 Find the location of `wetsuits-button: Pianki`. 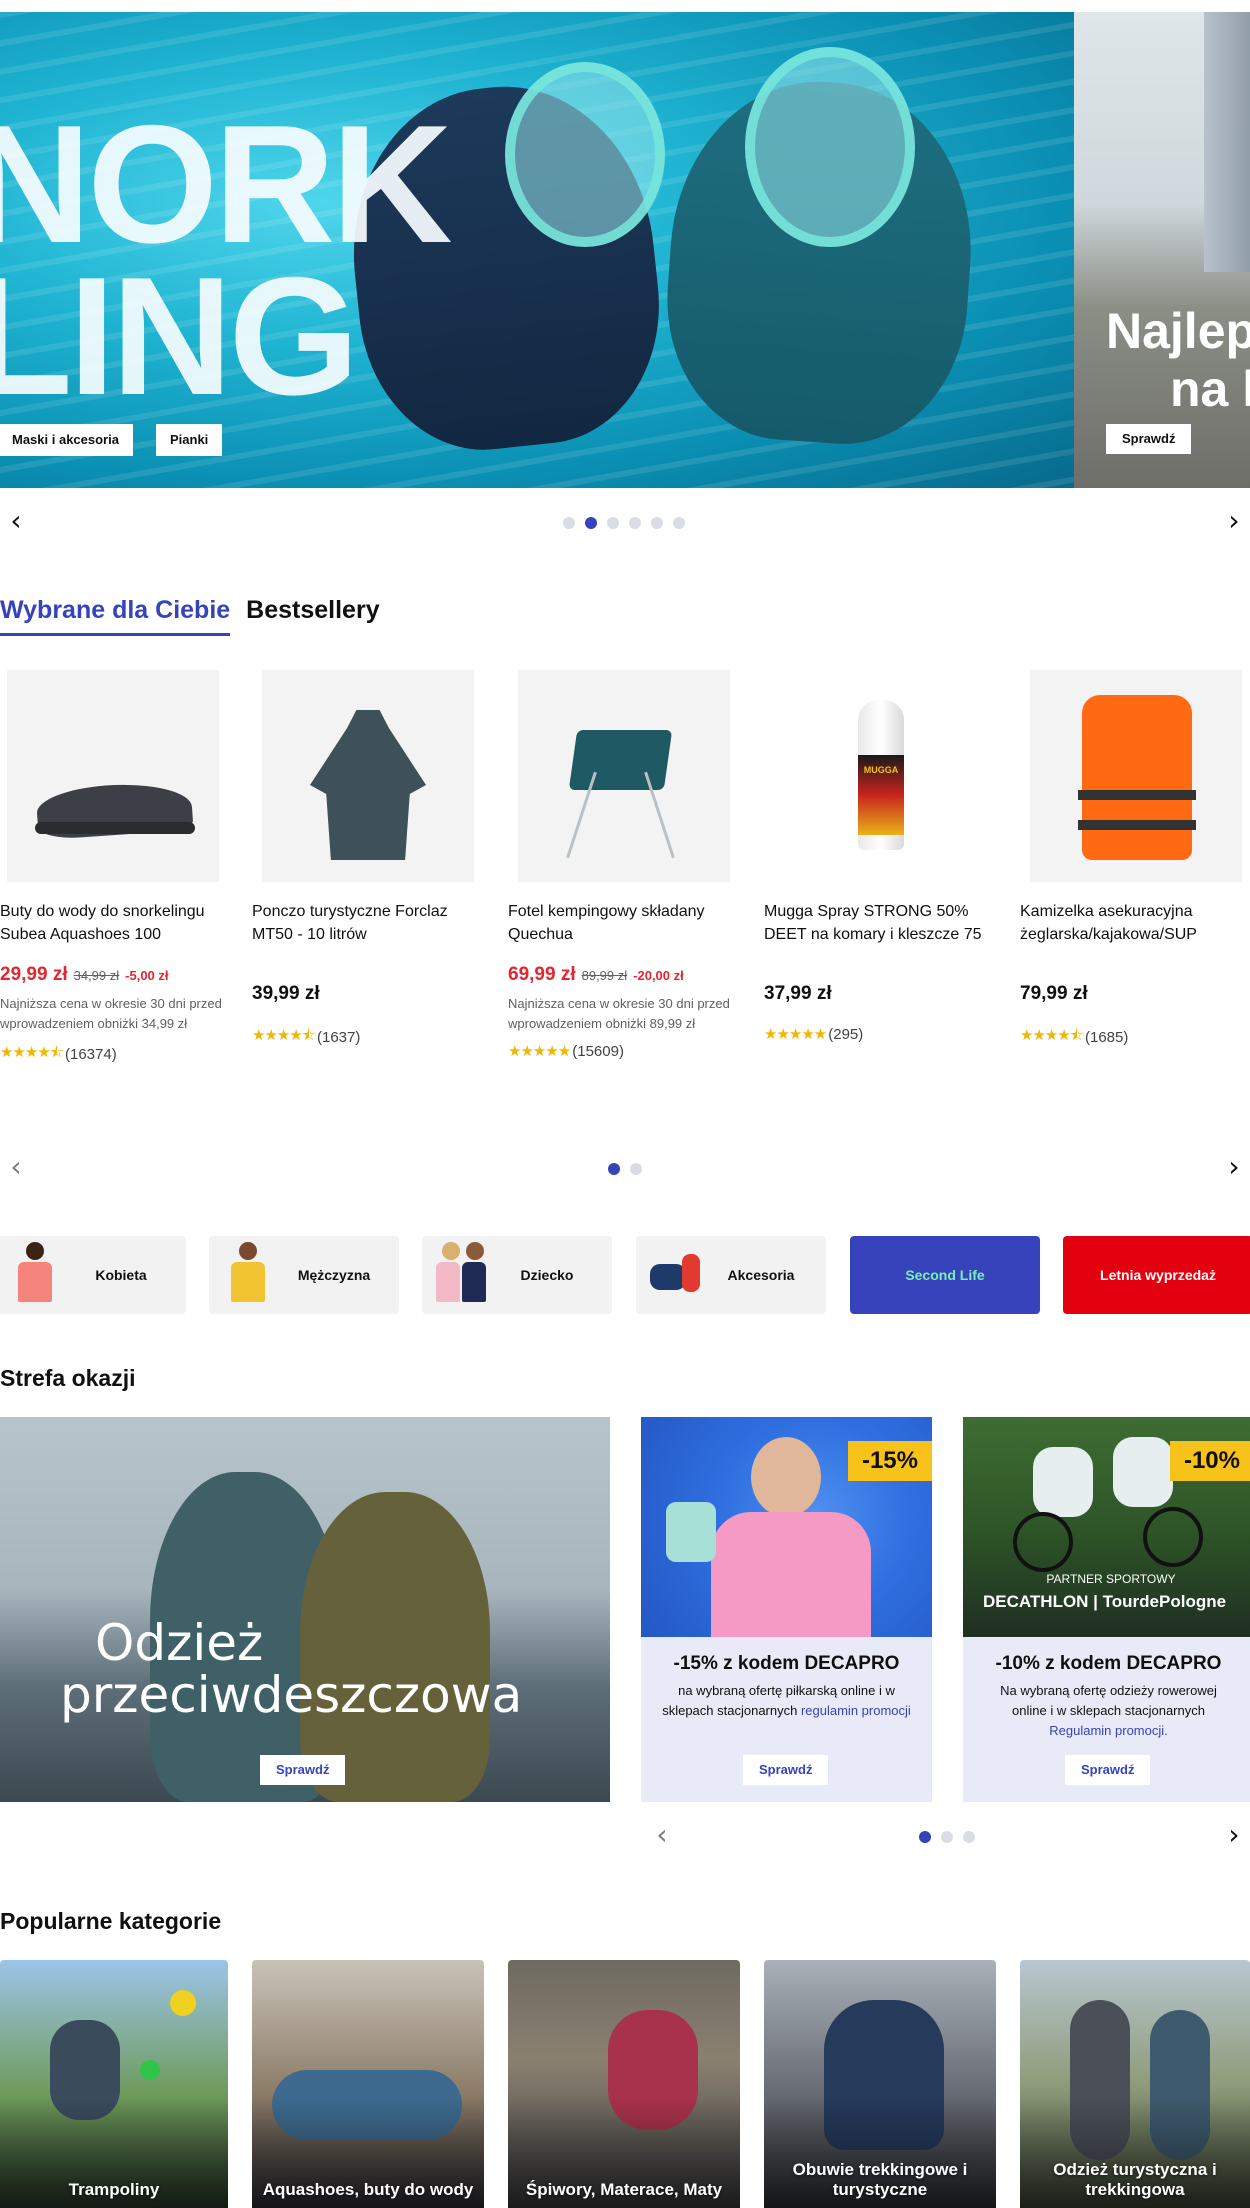

wetsuits-button: Pianki is located at coordinates (189, 440).